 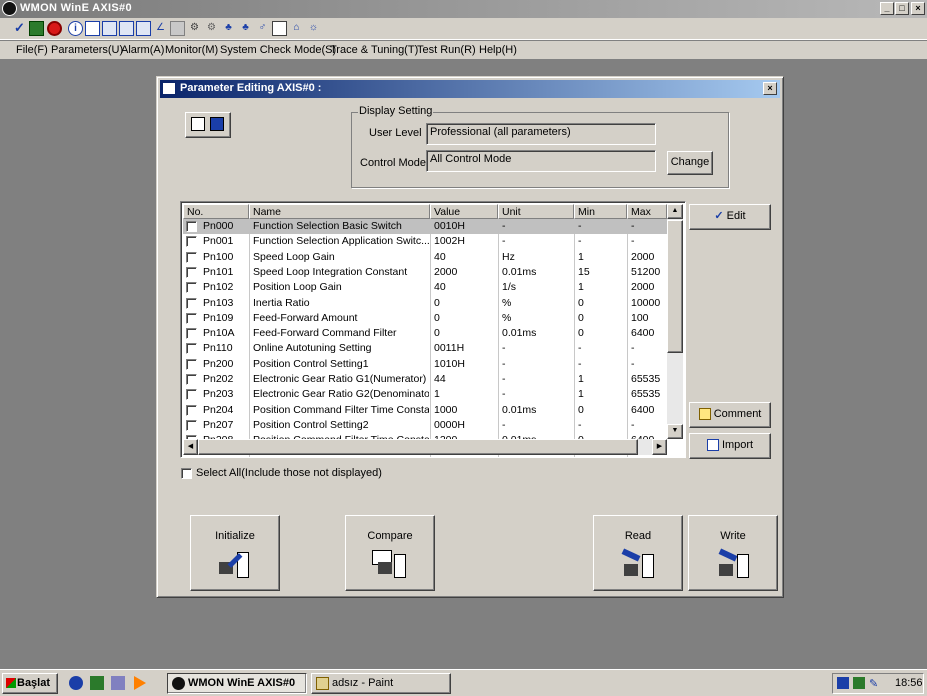 I want to click on table-row: Pn103 Inertia Ratio 0% 0 10000, so click(x=425, y=303).